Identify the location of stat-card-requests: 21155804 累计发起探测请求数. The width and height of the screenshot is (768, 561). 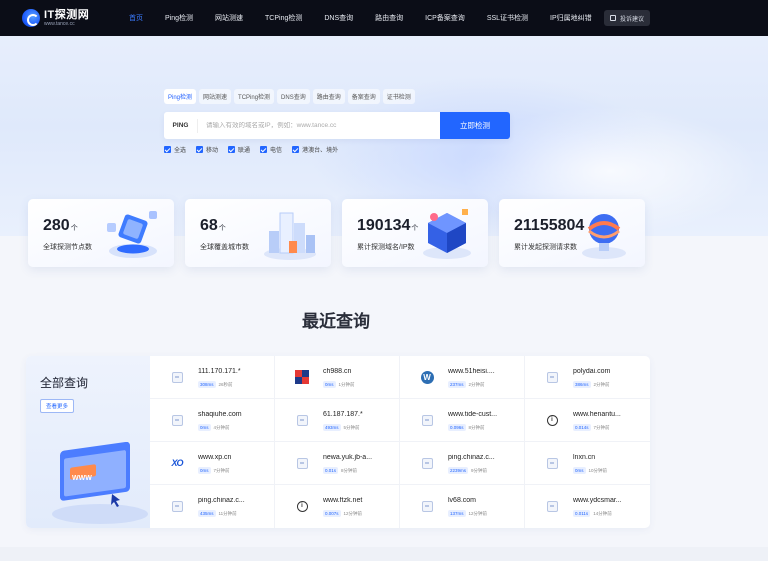
(572, 233).